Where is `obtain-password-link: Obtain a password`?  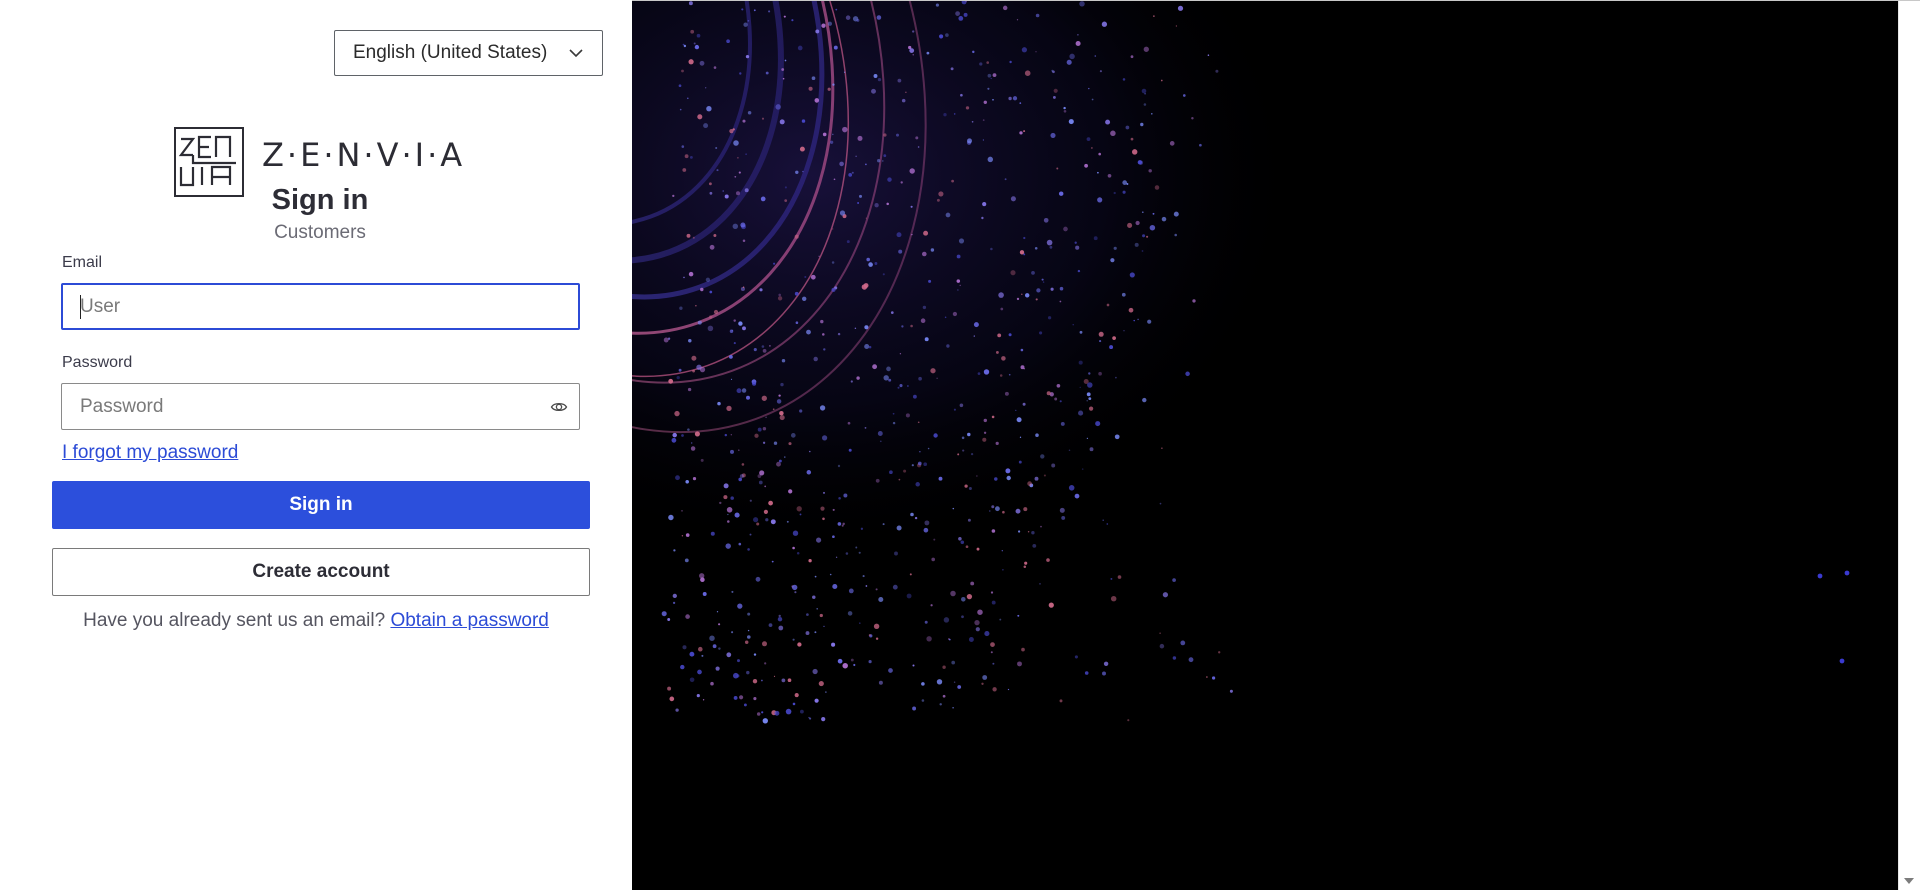
obtain-password-link: Obtain a password is located at coordinates (469, 620).